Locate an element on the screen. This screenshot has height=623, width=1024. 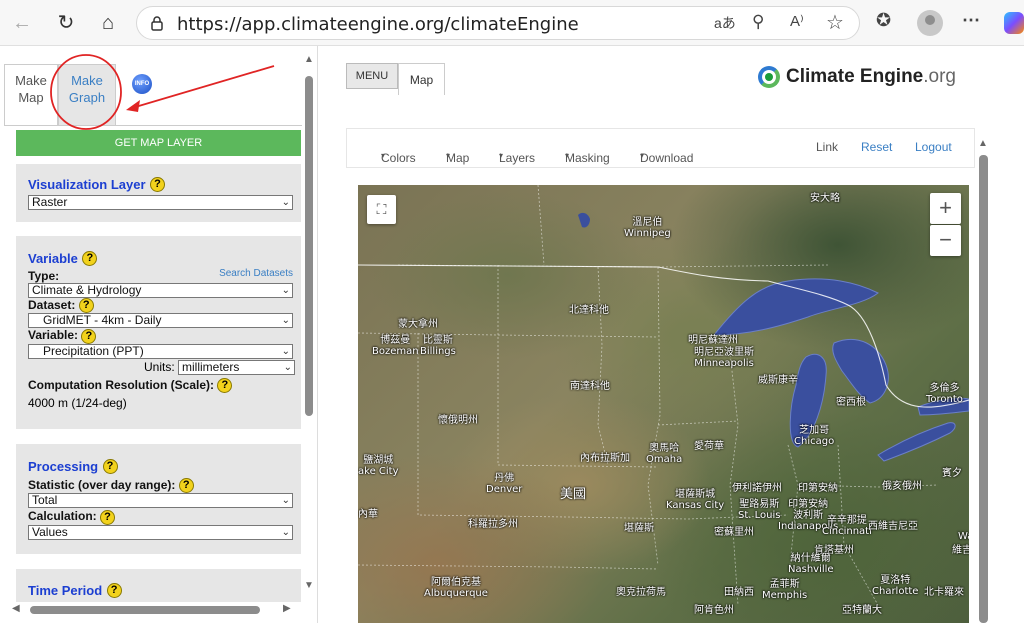
profile-avatar is located at coordinates (930, 23).